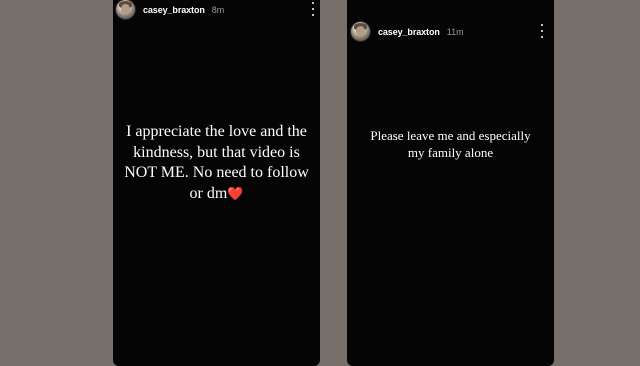  I want to click on post-timestamp: 8m, so click(218, 9).